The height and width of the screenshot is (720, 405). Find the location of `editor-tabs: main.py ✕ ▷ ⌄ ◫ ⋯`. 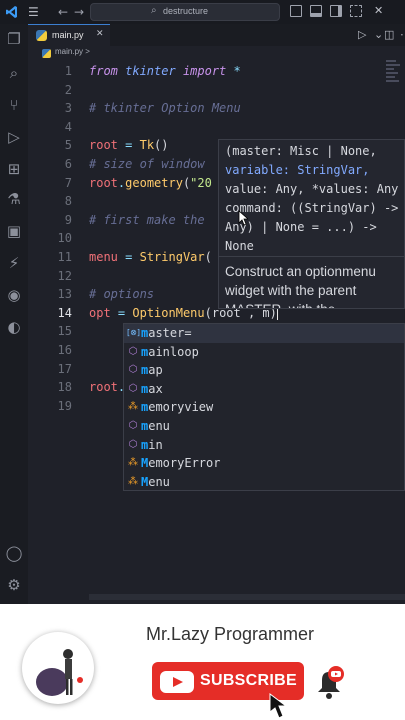

editor-tabs: main.py ✕ ▷ ⌄ ◫ ⋯ is located at coordinates (216, 35).